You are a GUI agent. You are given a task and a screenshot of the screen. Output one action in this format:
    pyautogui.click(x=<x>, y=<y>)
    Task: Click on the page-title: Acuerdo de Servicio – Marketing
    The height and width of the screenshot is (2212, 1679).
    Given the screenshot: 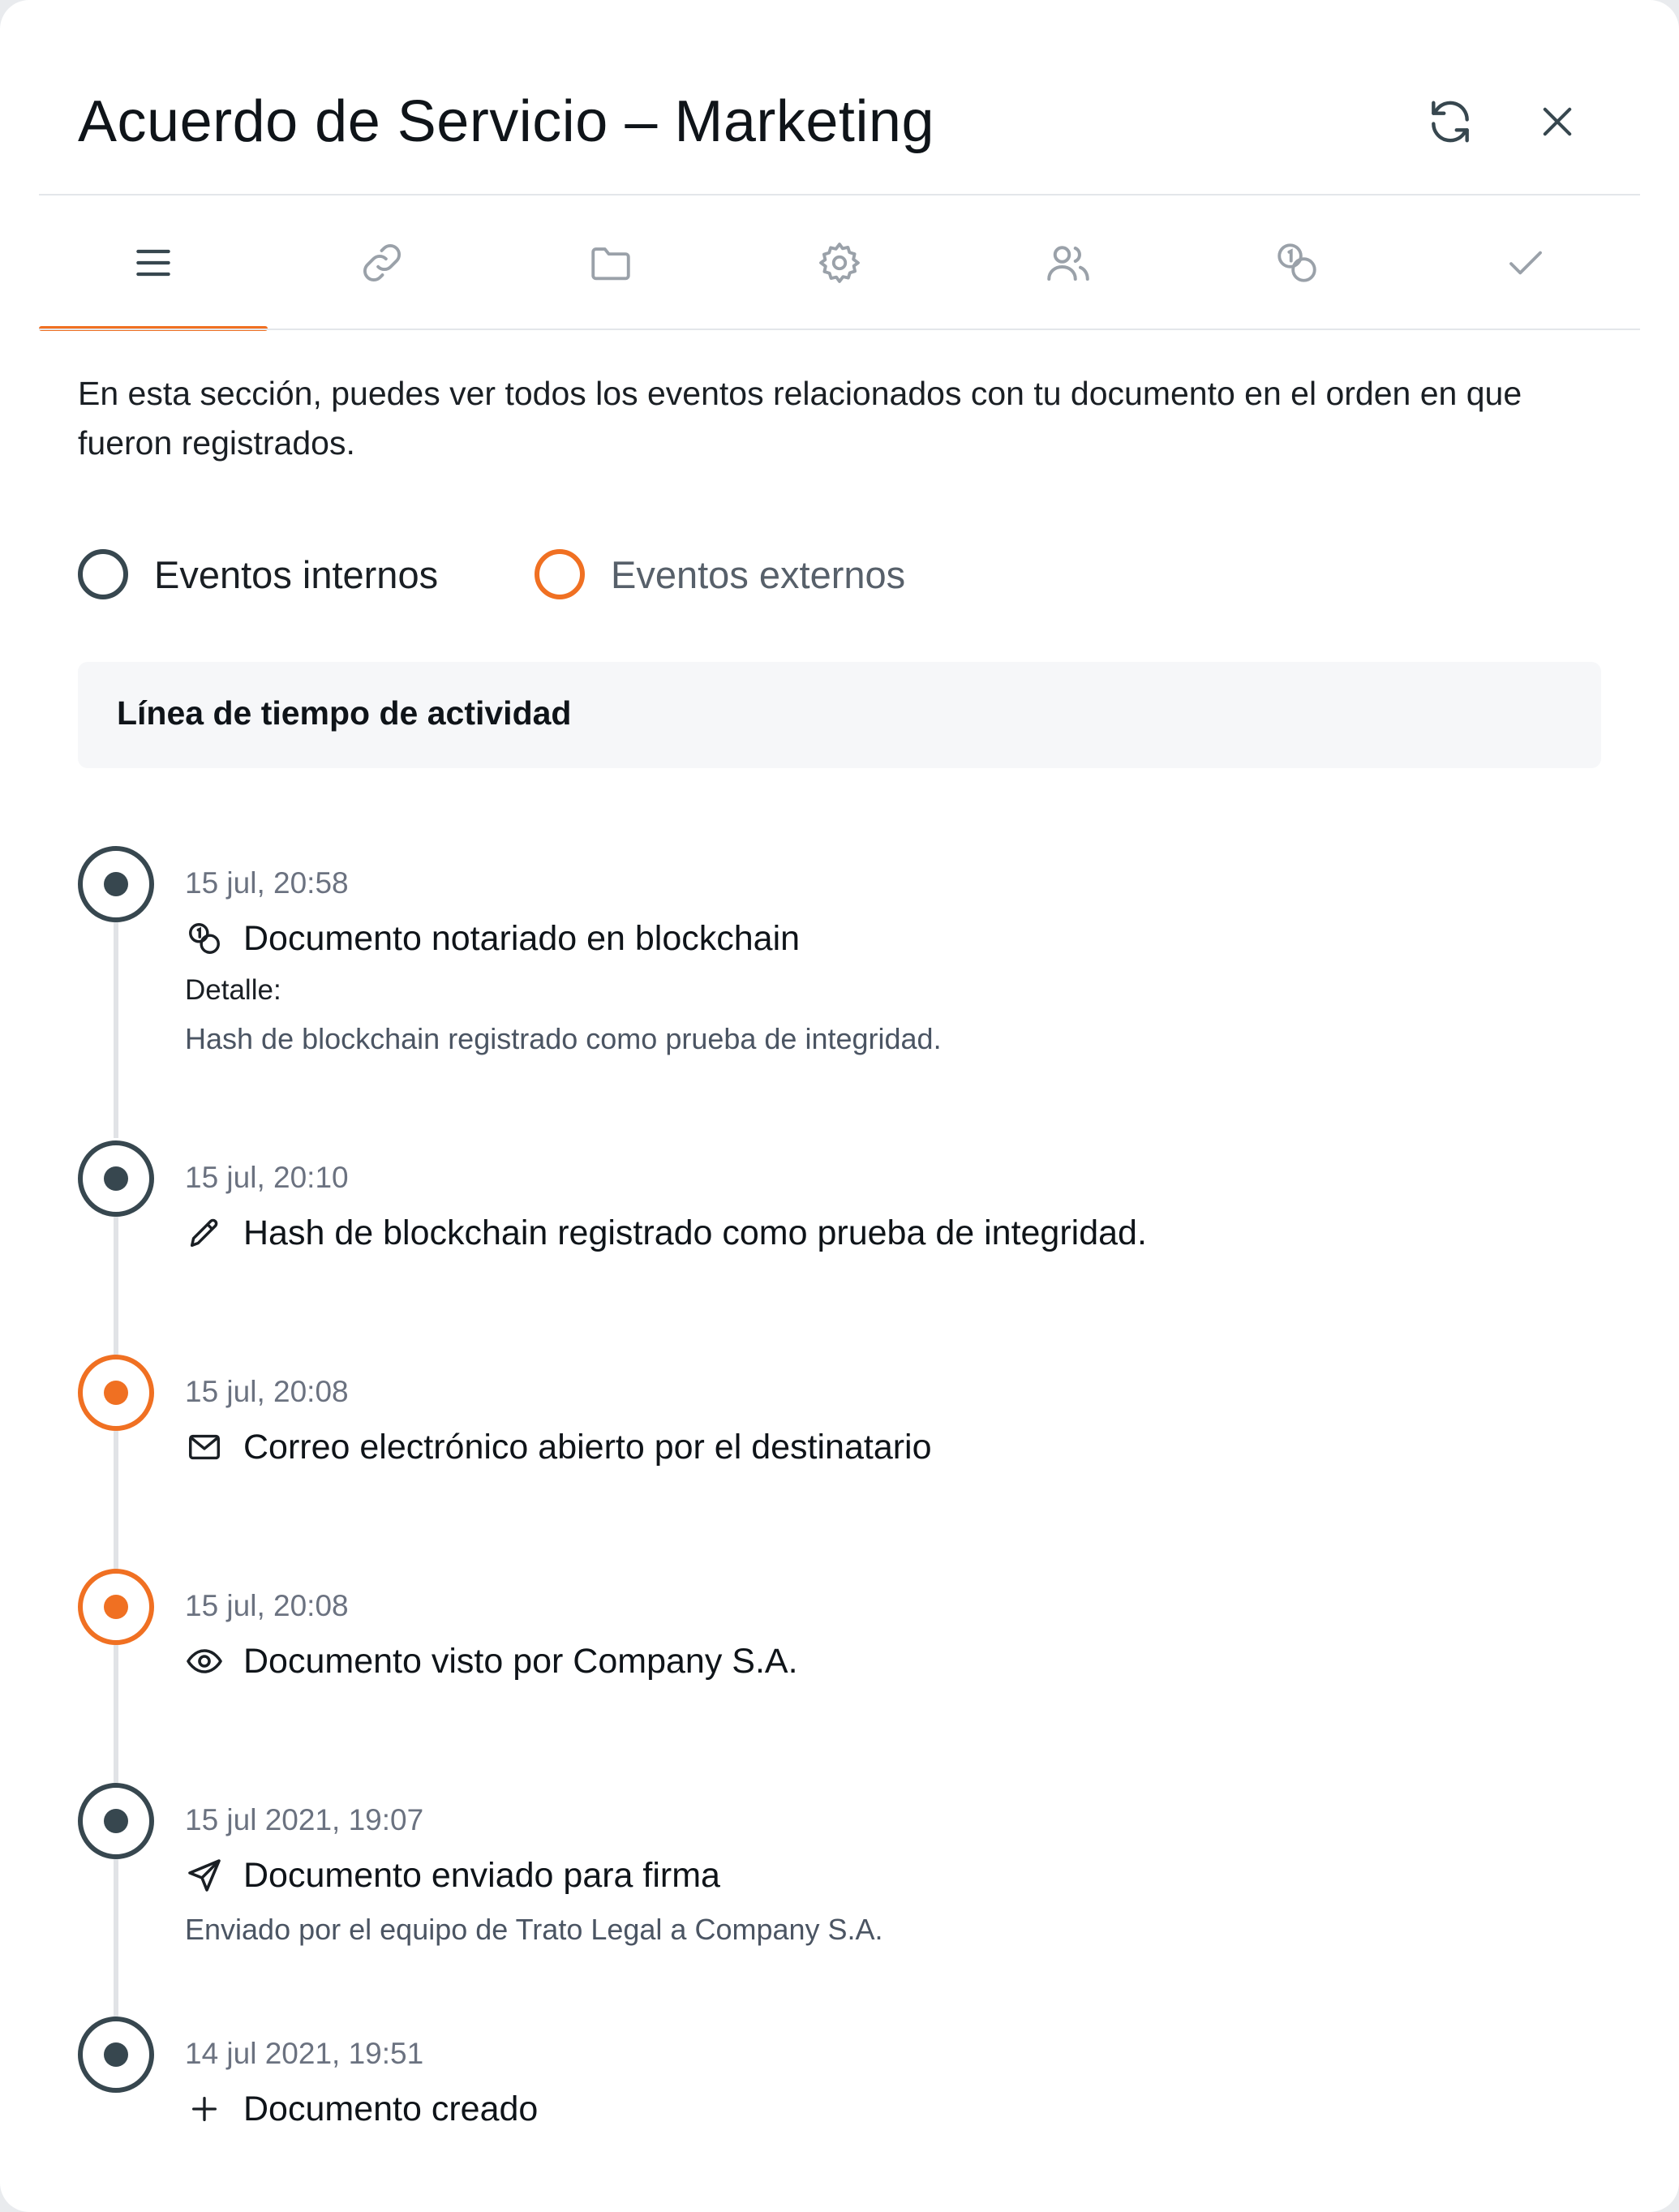 What is the action you would take?
    pyautogui.click(x=506, y=121)
    